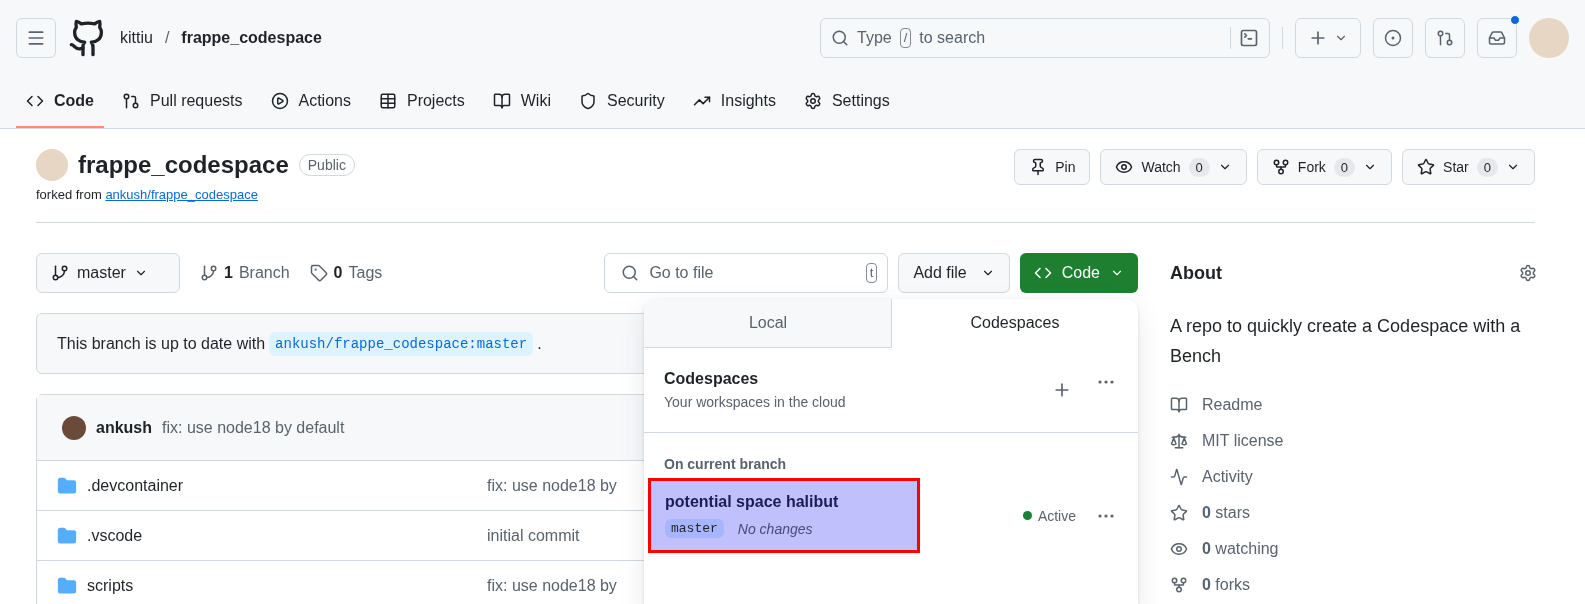  Describe the element at coordinates (1468, 167) in the screenshot. I see `split-action-button: Star 0` at that location.